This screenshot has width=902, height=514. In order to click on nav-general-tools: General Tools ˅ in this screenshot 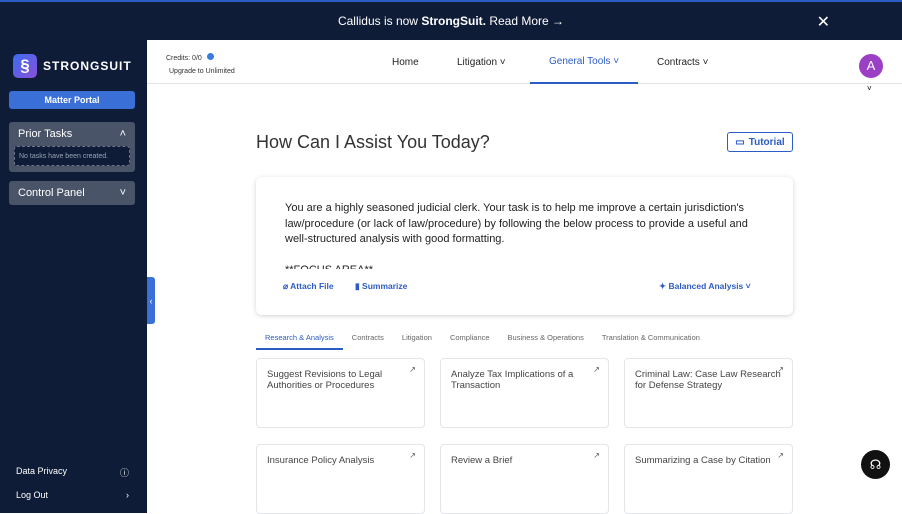, I will do `click(584, 62)`.